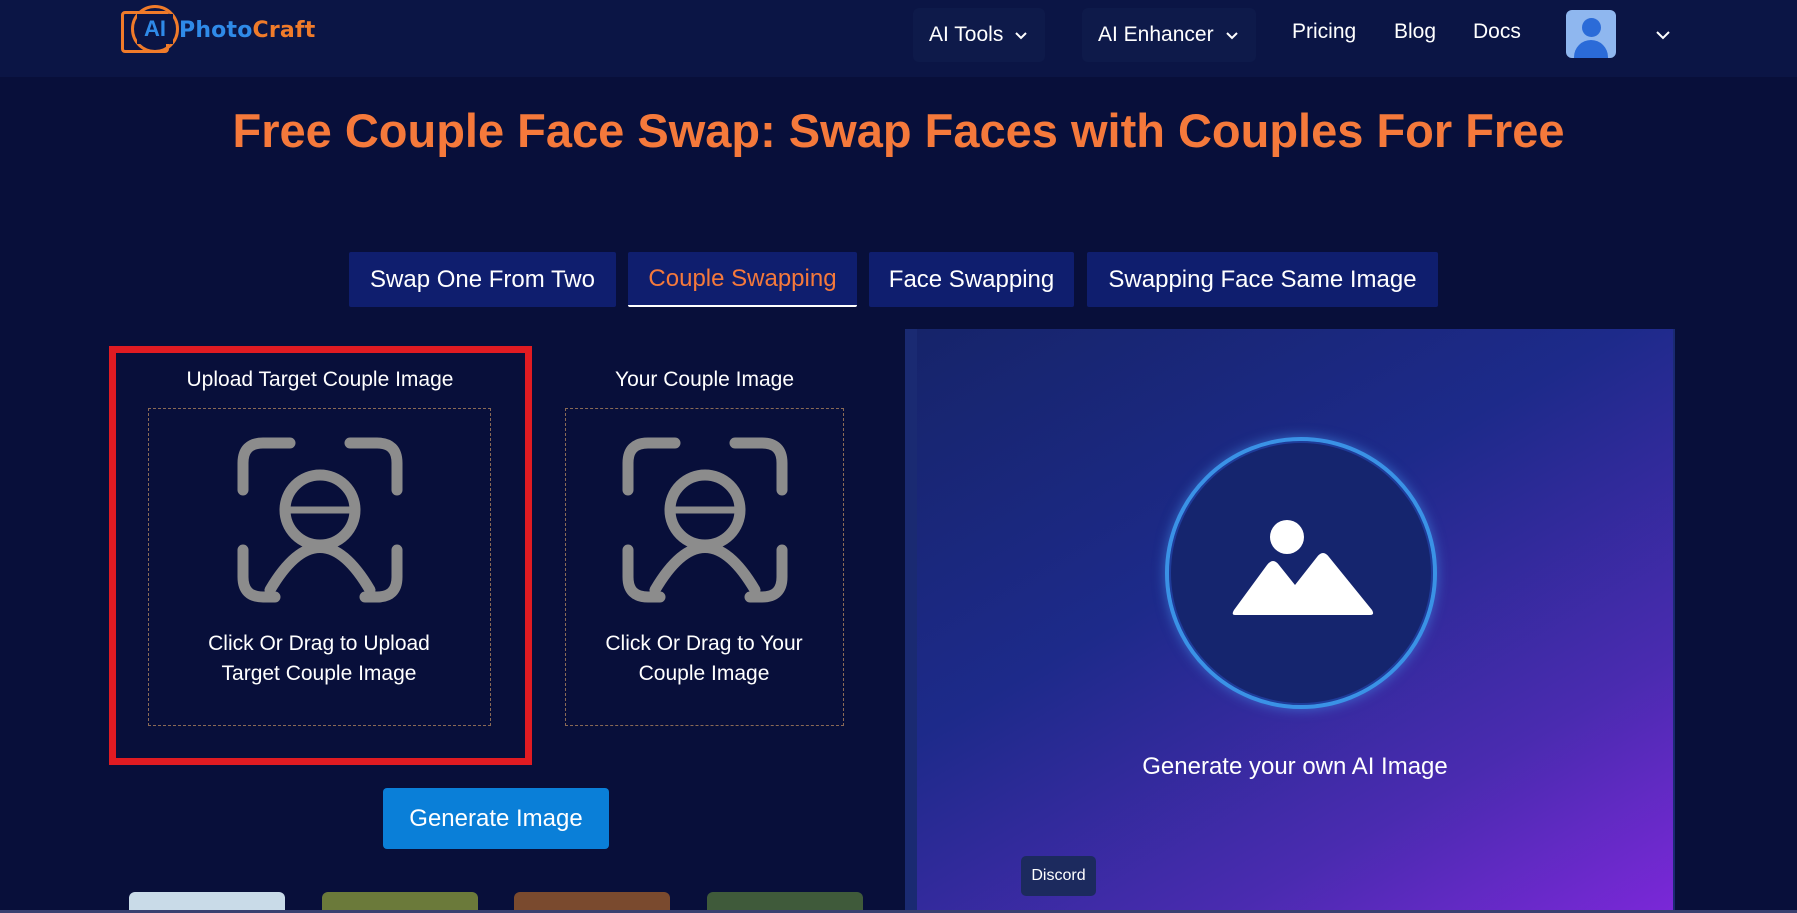 This screenshot has width=1797, height=913. I want to click on nav-ai-enhancer: AI Enhancer, so click(1169, 35).